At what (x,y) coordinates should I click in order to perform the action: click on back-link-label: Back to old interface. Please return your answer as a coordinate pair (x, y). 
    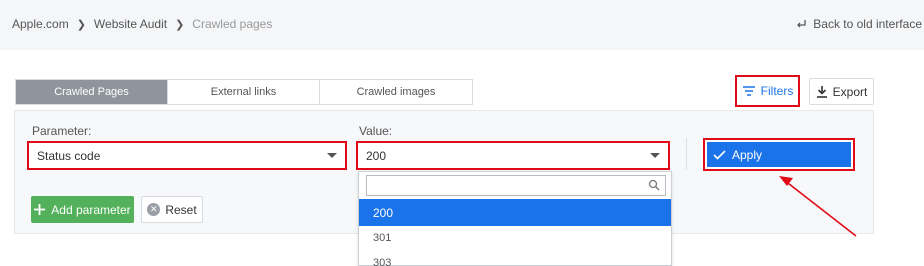
    Looking at the image, I should click on (867, 24).